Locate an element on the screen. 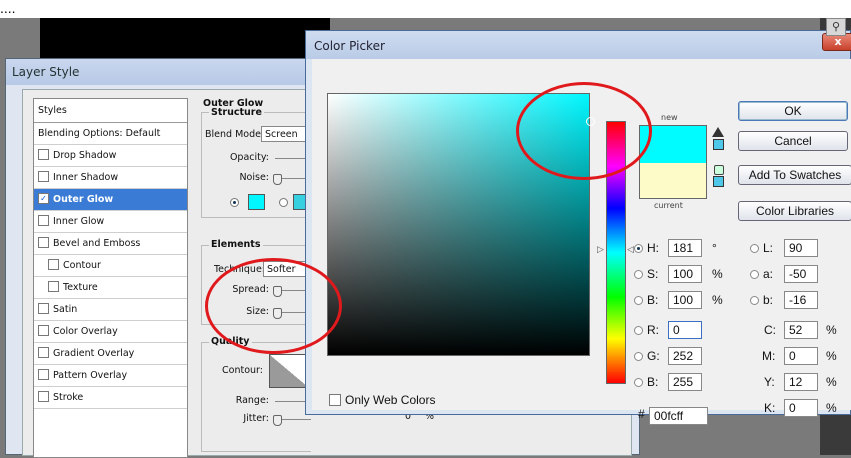 Image resolution: width=851 pixels, height=458 pixels. blue-label: B: is located at coordinates (653, 382).